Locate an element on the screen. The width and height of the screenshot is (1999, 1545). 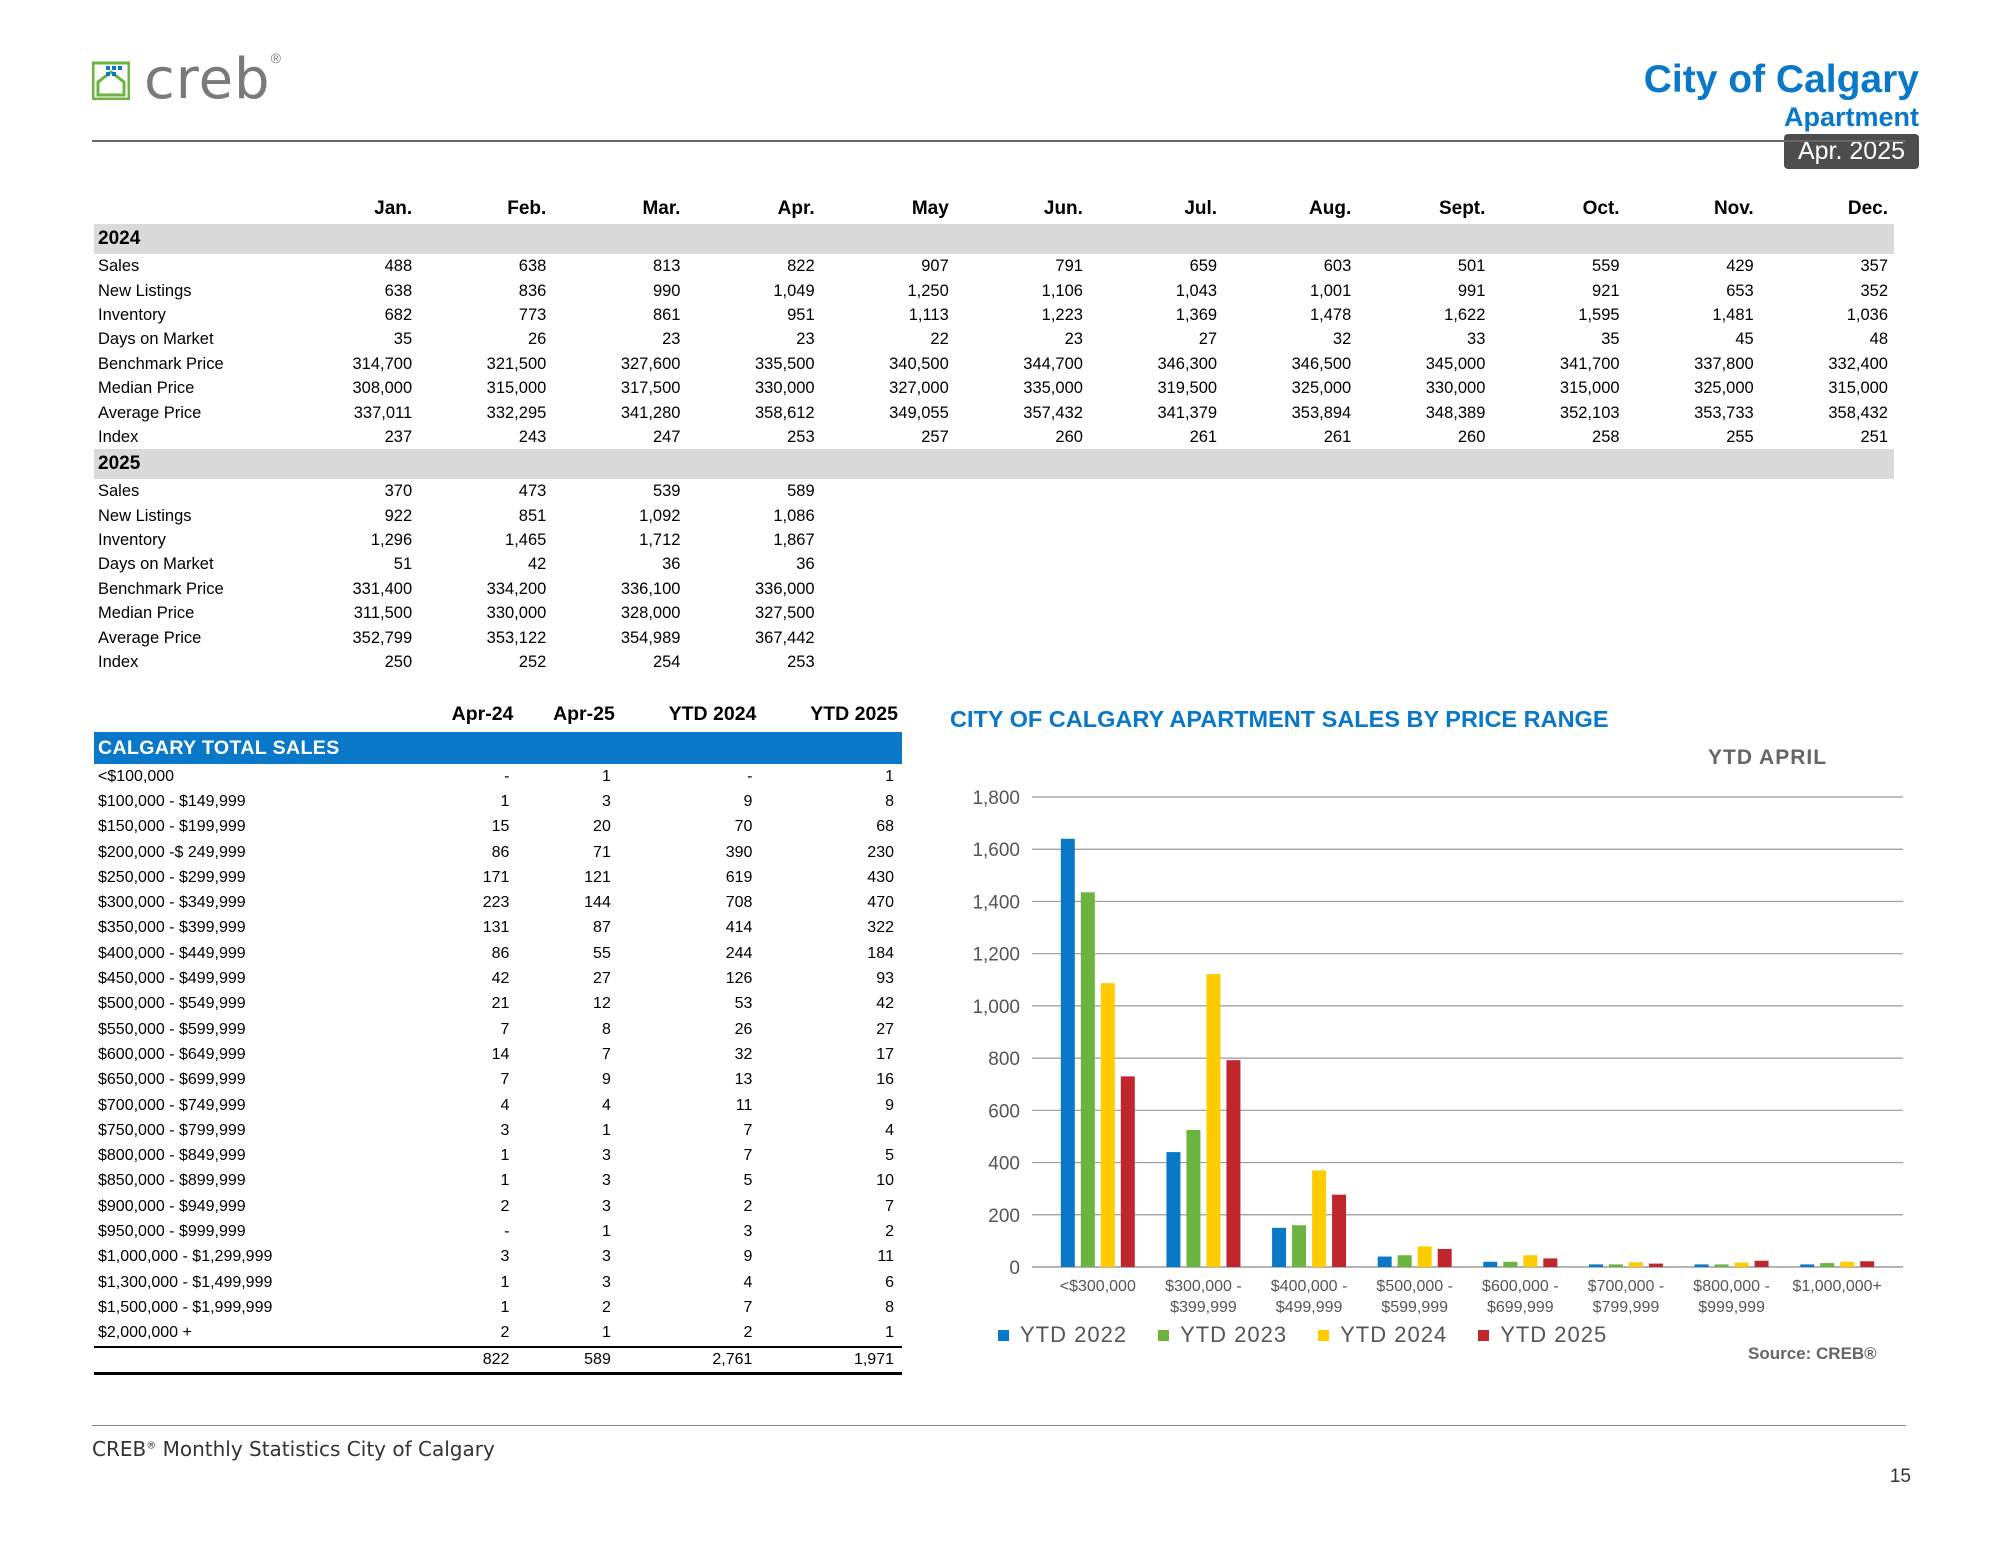
table-cell: 3 is located at coordinates (748, 1231).